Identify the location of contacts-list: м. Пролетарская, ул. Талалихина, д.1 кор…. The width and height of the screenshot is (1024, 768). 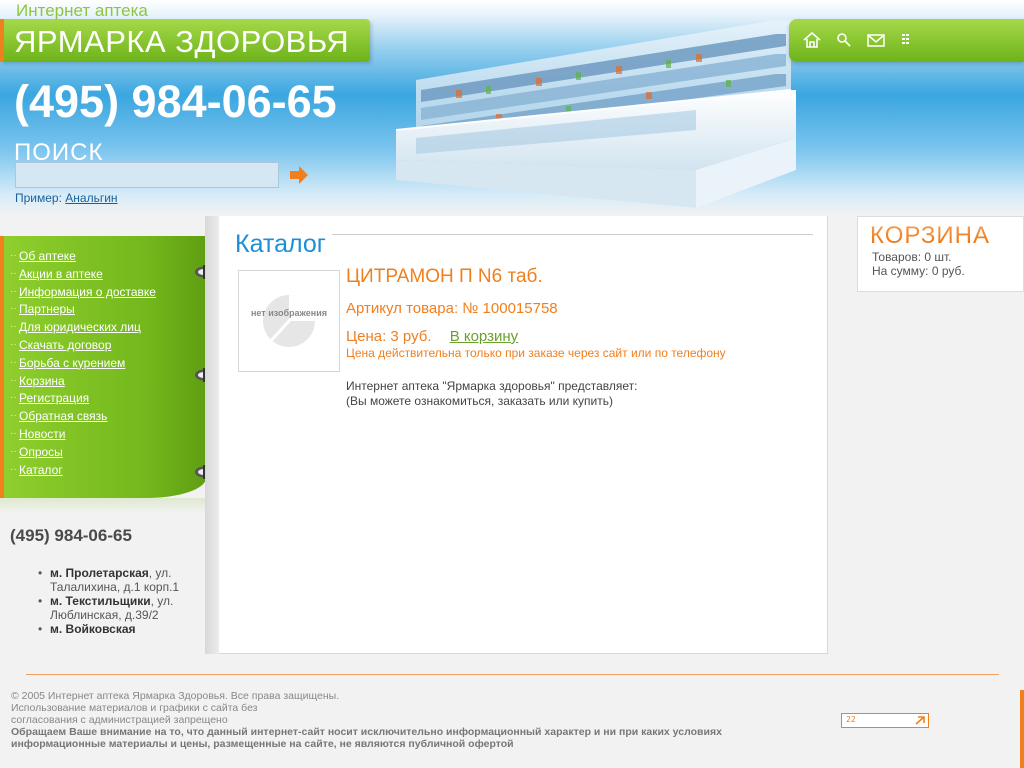
(123, 601).